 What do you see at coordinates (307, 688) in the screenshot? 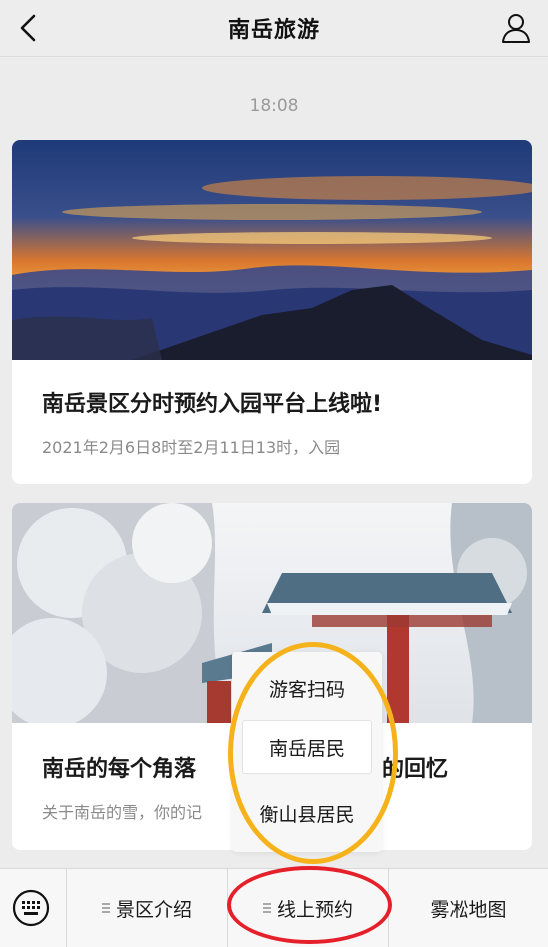
I see `submenu-item-visitor-scan: 游客扫码` at bounding box center [307, 688].